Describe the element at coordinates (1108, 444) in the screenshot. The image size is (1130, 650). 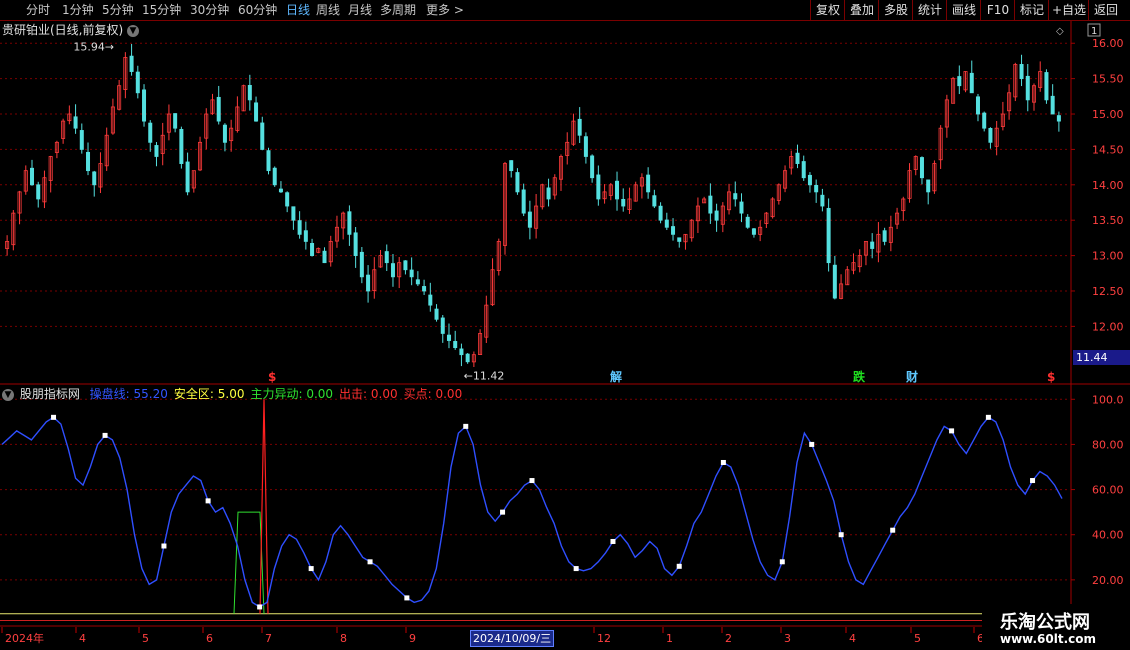
I see `indicator-tick-label: 80.00` at that location.